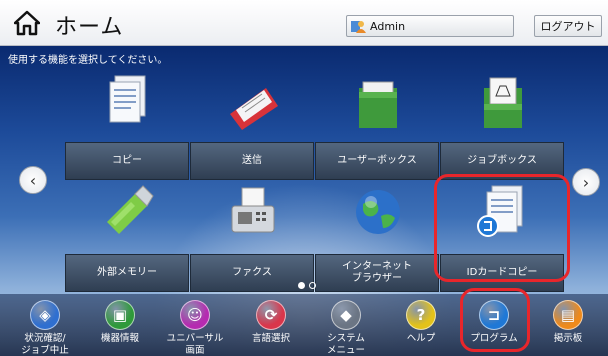 This screenshot has height=356, width=608. I want to click on usb-memory-icon, so click(130, 209).